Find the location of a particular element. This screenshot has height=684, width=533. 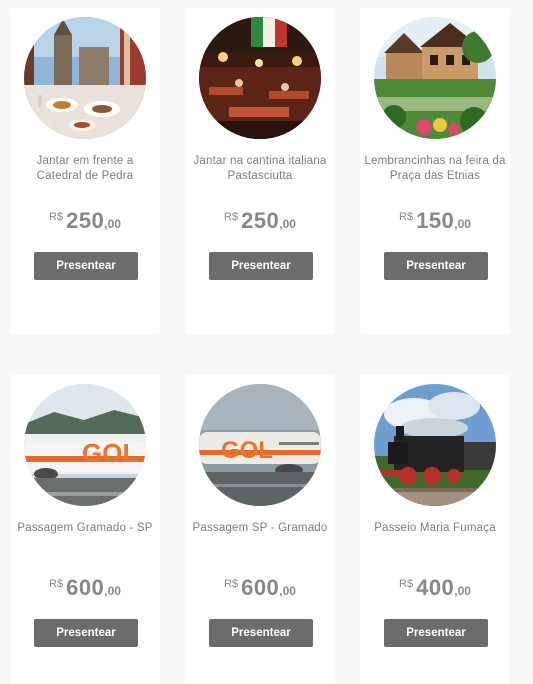

gift-title-line-1: Passagem Gramado - SP is located at coordinates (85, 528).